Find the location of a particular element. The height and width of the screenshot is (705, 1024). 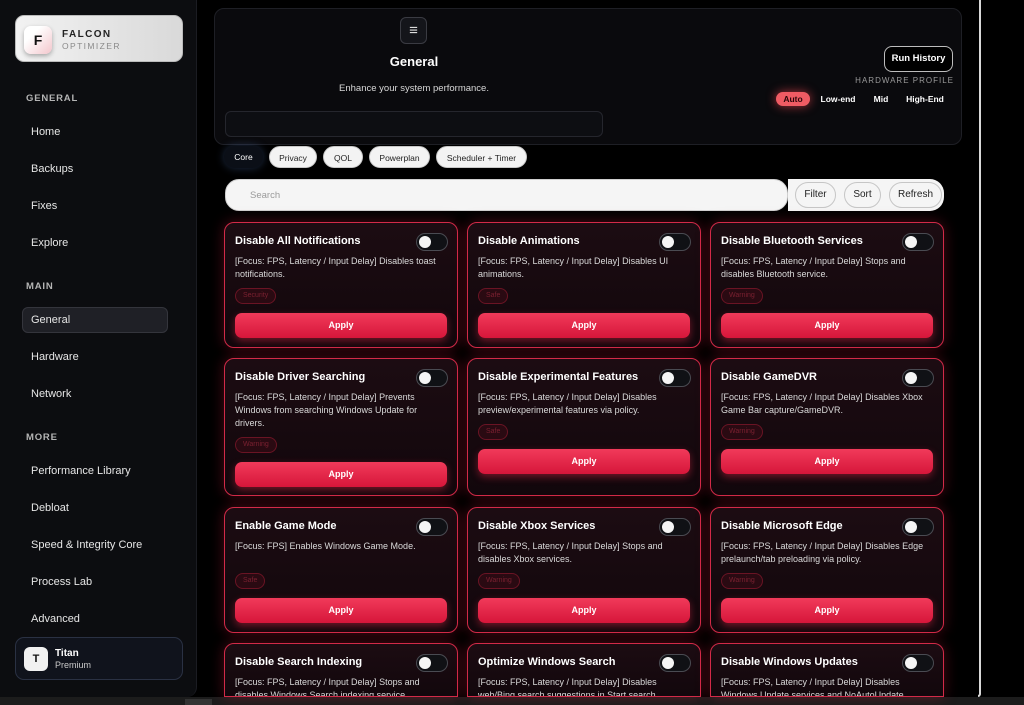

profile-high-end: High-End is located at coordinates (925, 99).